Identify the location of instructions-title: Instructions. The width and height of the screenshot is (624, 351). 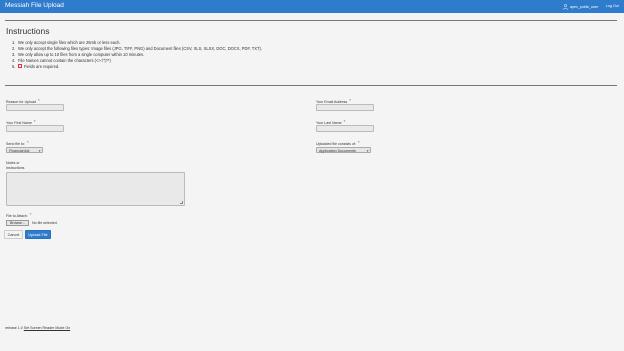
(28, 31).